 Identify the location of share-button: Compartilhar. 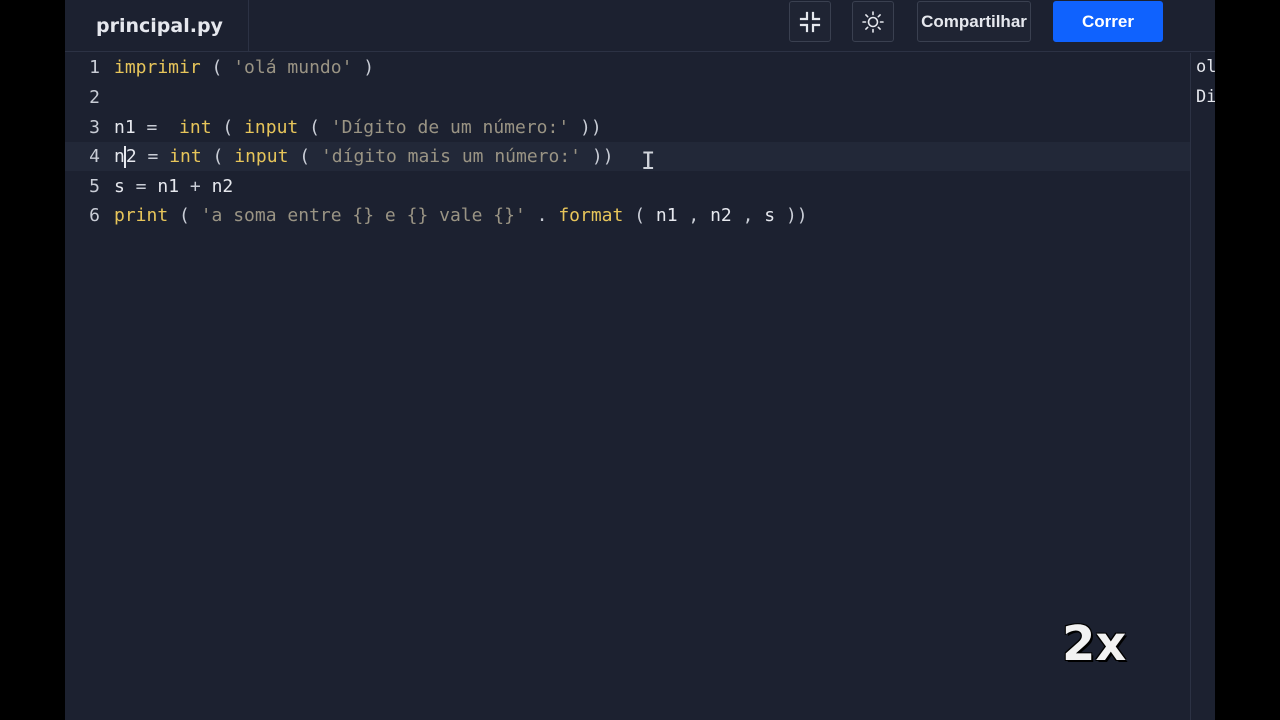
(974, 21).